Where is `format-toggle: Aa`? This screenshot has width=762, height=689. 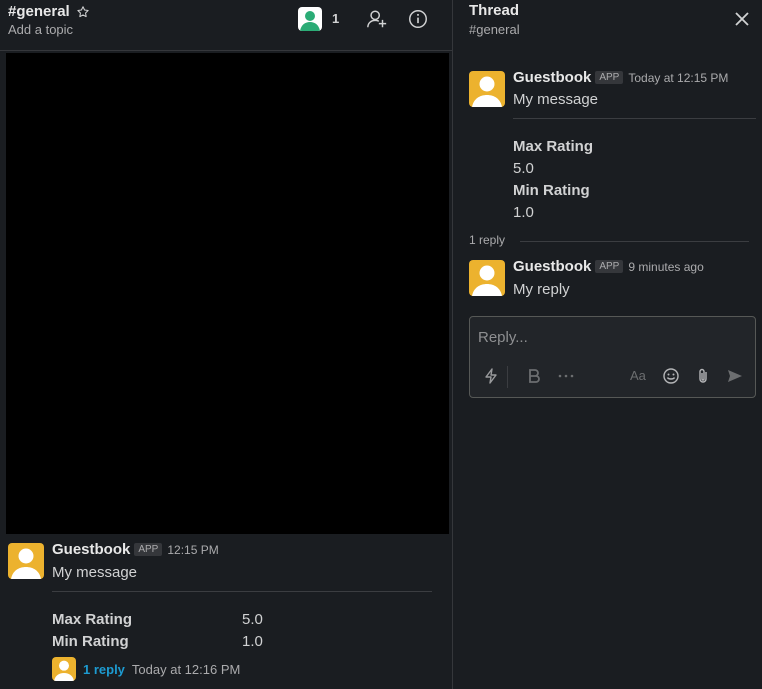
format-toggle: Aa is located at coordinates (638, 375).